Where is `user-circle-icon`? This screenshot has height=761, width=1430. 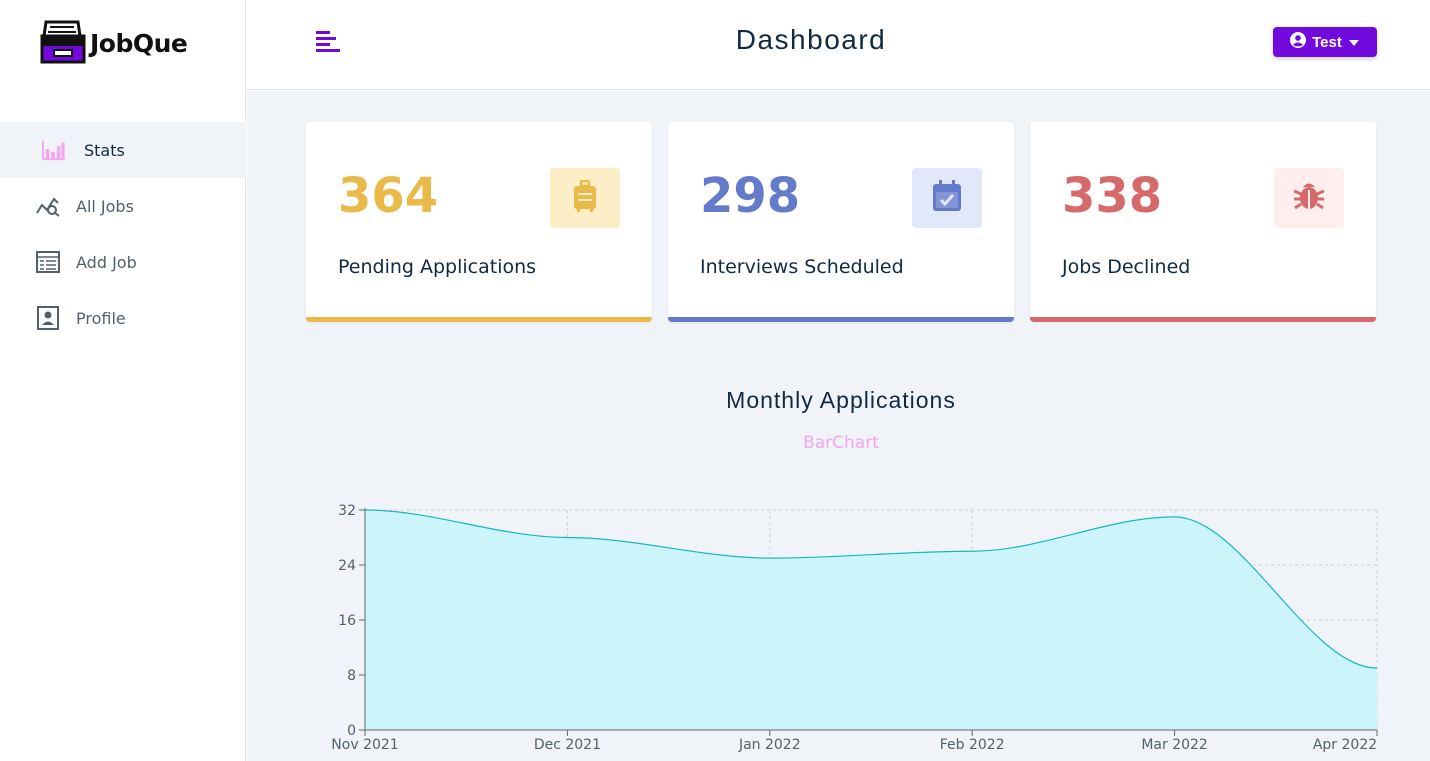
user-circle-icon is located at coordinates (1298, 42).